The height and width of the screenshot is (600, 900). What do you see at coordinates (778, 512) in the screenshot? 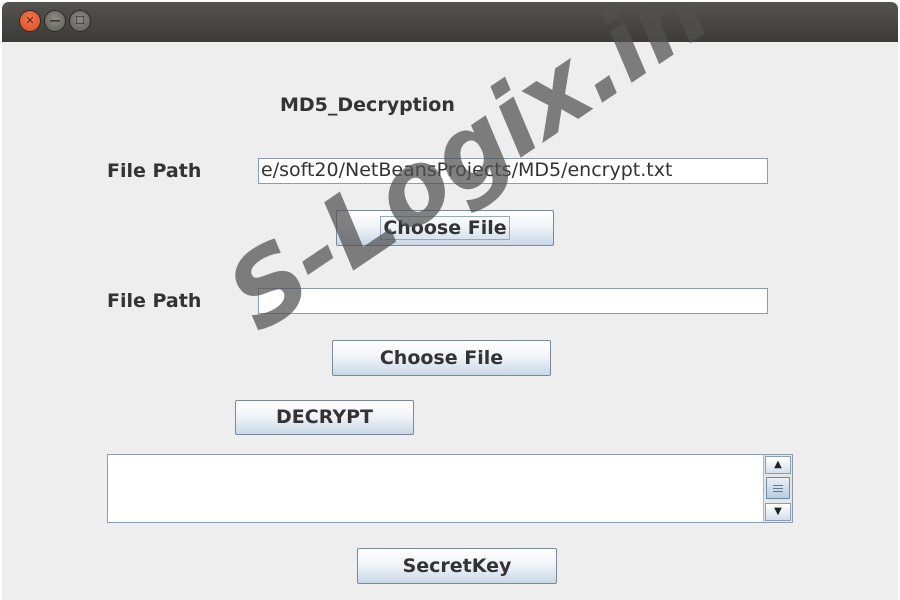
I see `scroll-down-icon: ▼` at bounding box center [778, 512].